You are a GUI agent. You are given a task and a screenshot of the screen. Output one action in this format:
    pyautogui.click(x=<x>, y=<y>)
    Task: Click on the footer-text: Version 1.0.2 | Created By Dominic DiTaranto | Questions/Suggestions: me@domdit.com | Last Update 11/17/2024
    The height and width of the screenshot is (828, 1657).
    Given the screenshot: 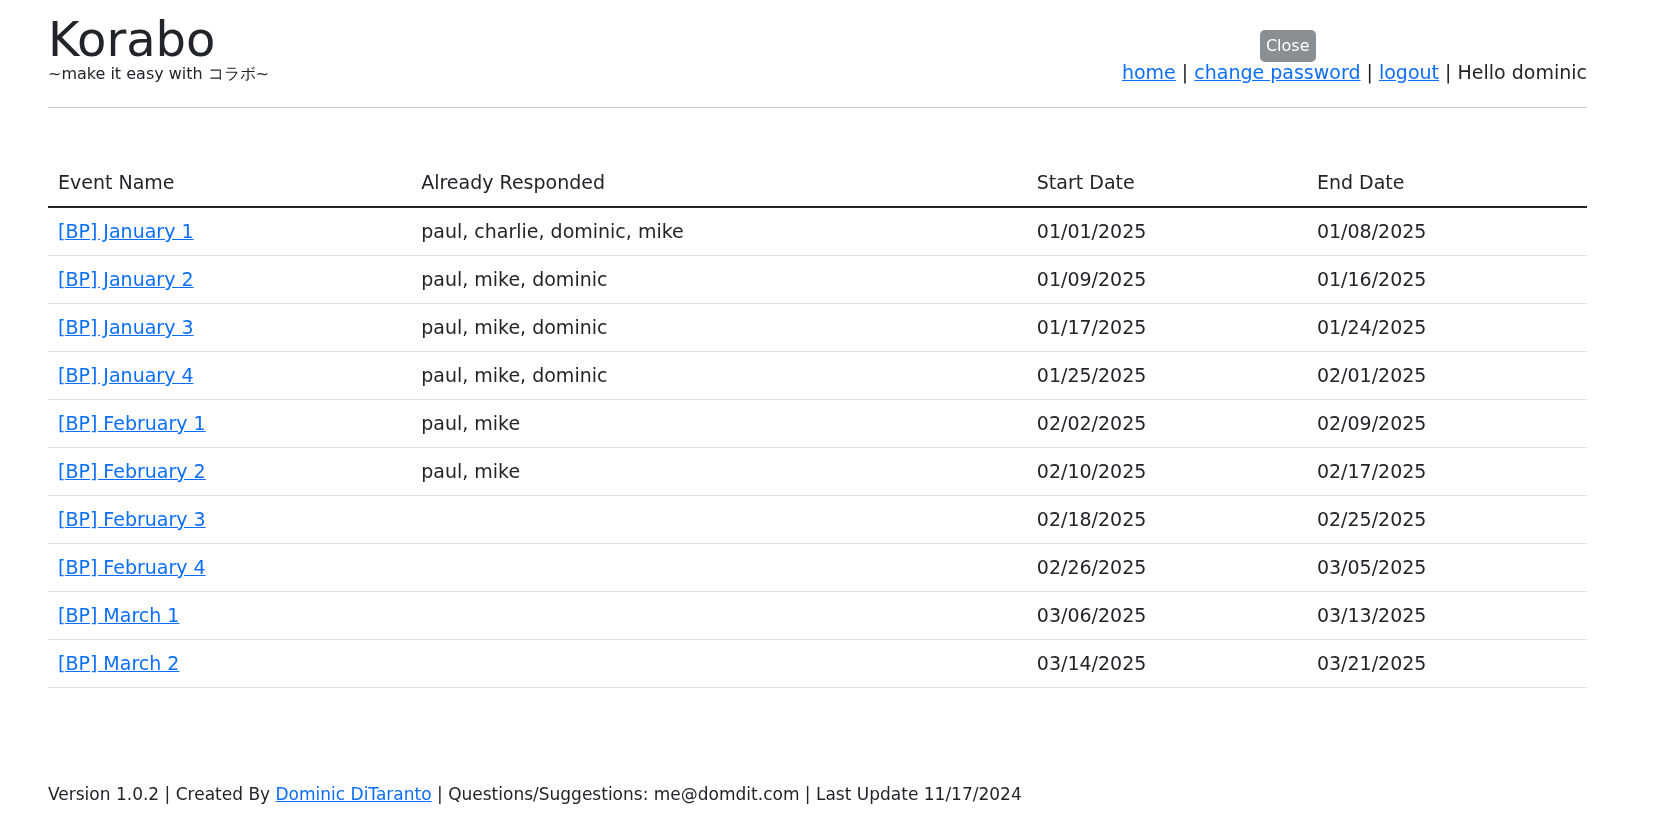 What is the action you would take?
    pyautogui.click(x=535, y=794)
    